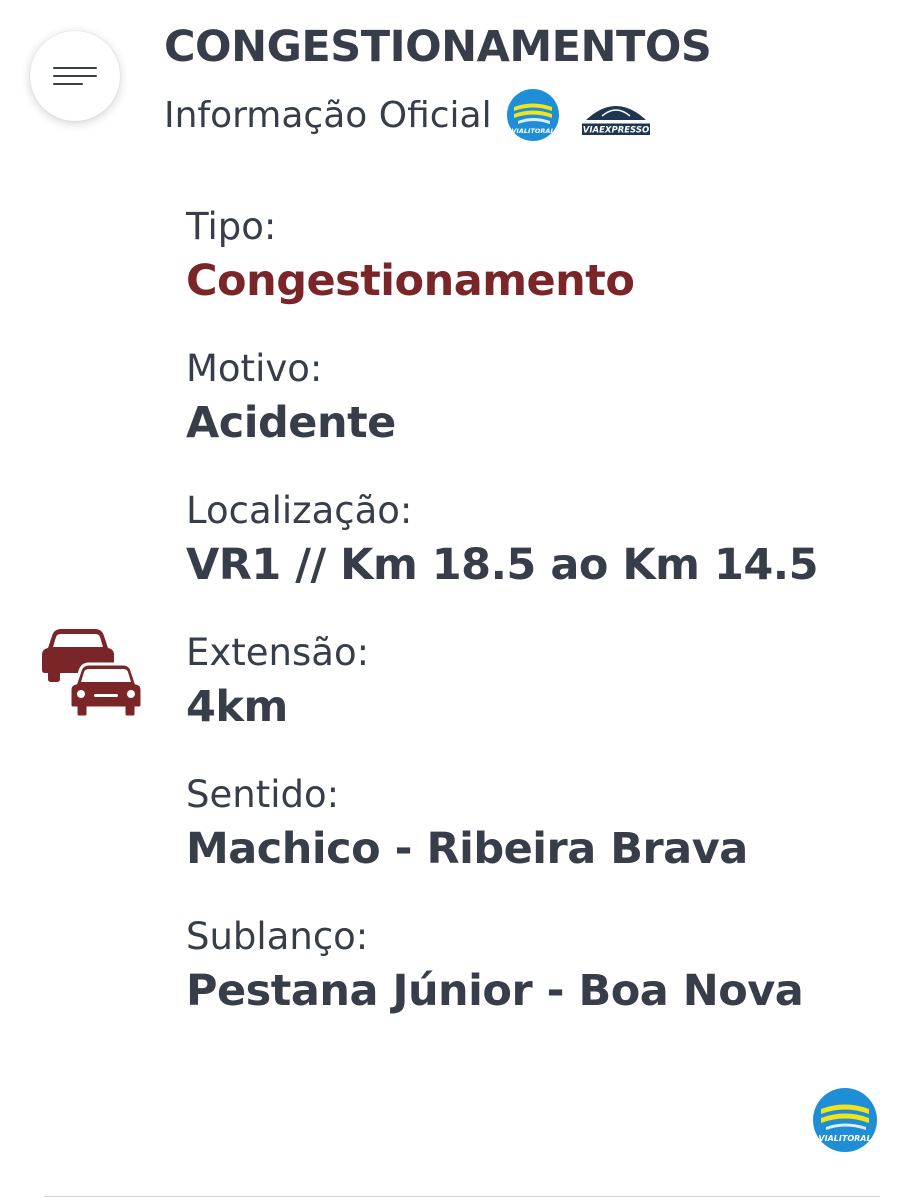 The width and height of the screenshot is (922, 1200). Describe the element at coordinates (328, 115) in the screenshot. I see `page-subtitle: Informação Oficial` at that location.